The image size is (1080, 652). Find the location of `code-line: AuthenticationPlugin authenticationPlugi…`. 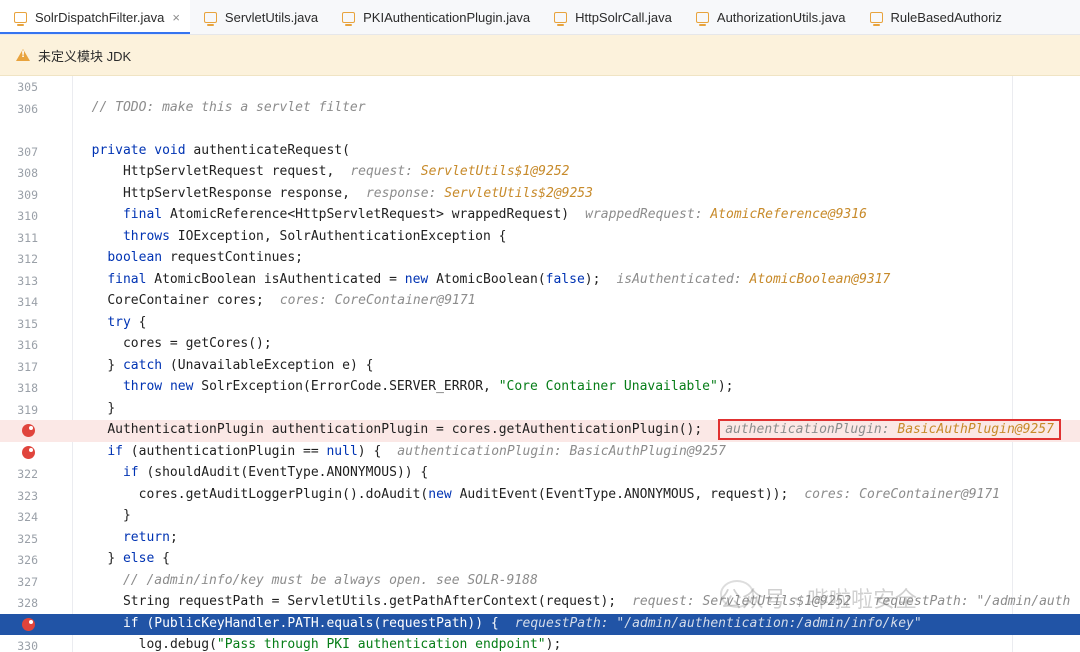

code-line: AuthenticationPlugin authenticationPlugi… is located at coordinates (540, 430).